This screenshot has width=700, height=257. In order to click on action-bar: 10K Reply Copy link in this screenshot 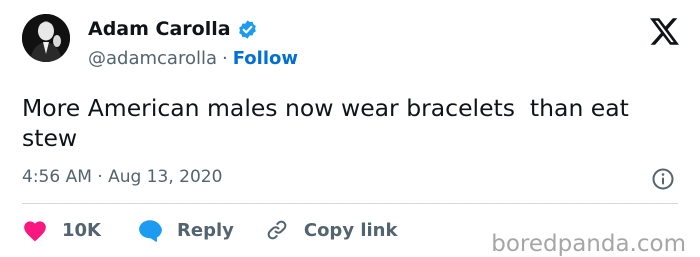, I will do `click(209, 230)`.